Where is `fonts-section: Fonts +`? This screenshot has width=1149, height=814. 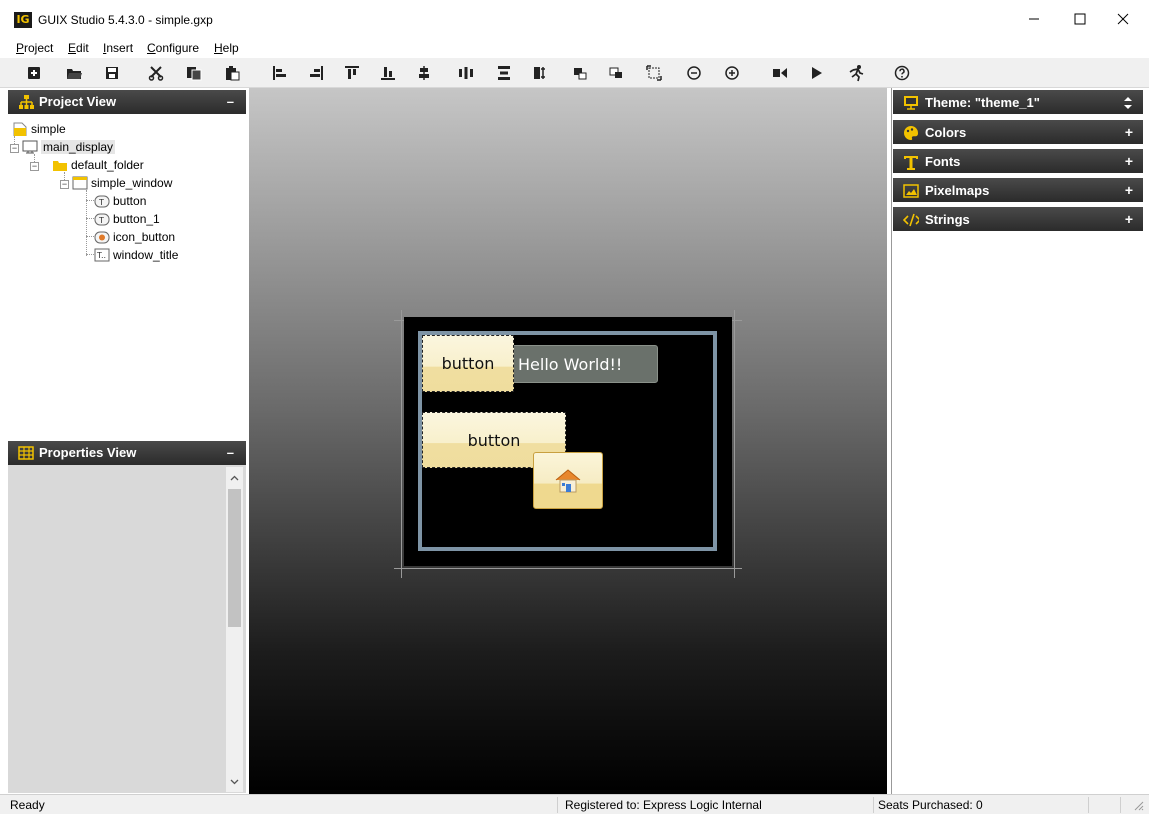 fonts-section: Fonts + is located at coordinates (1018, 162).